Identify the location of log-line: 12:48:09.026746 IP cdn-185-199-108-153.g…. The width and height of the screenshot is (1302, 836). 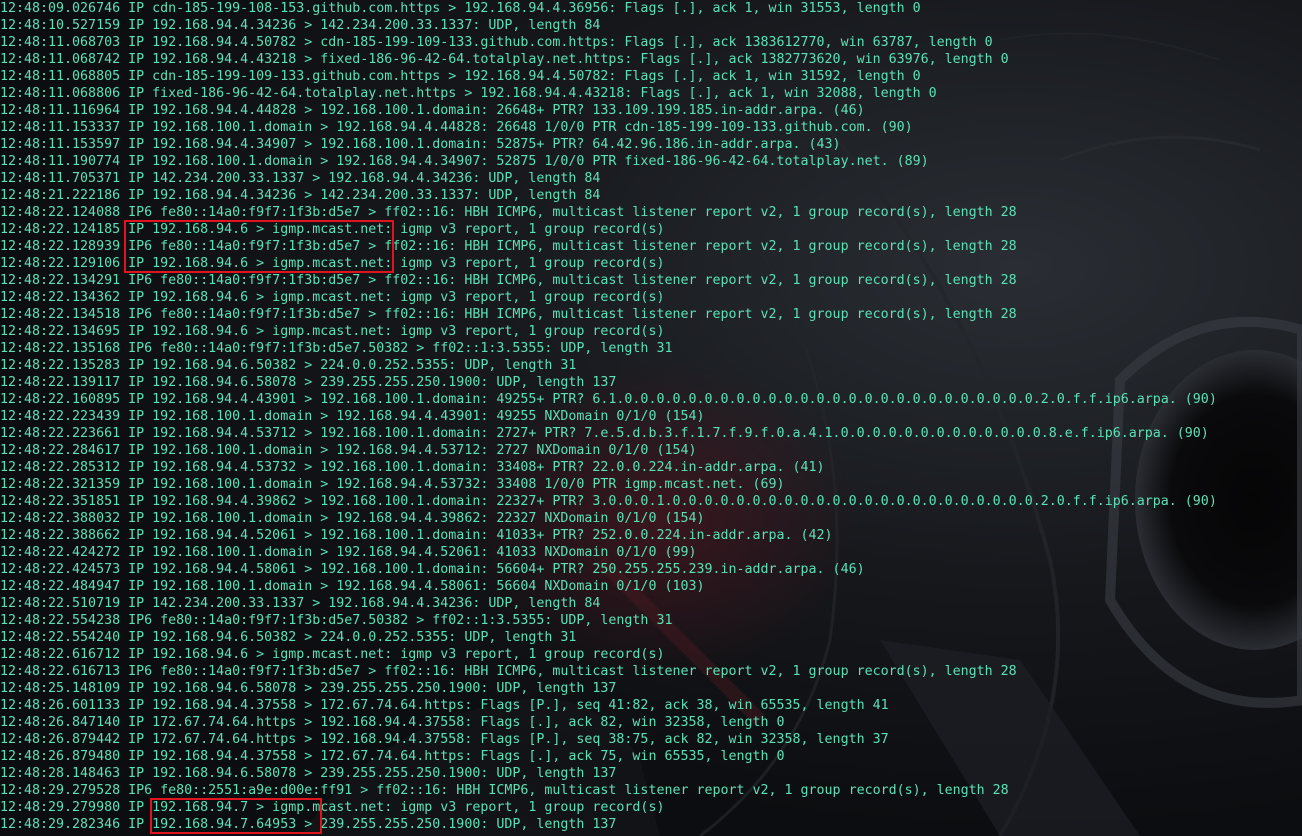
(460, 8).